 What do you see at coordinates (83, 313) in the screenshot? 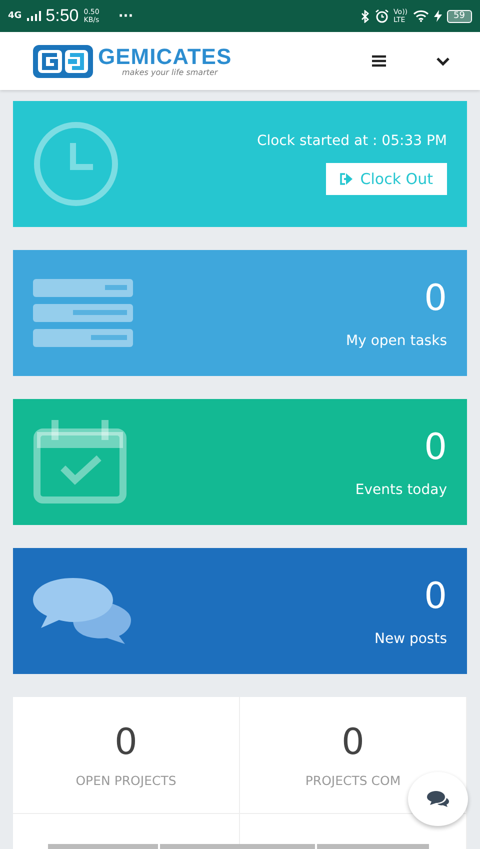
I see `list-icon` at bounding box center [83, 313].